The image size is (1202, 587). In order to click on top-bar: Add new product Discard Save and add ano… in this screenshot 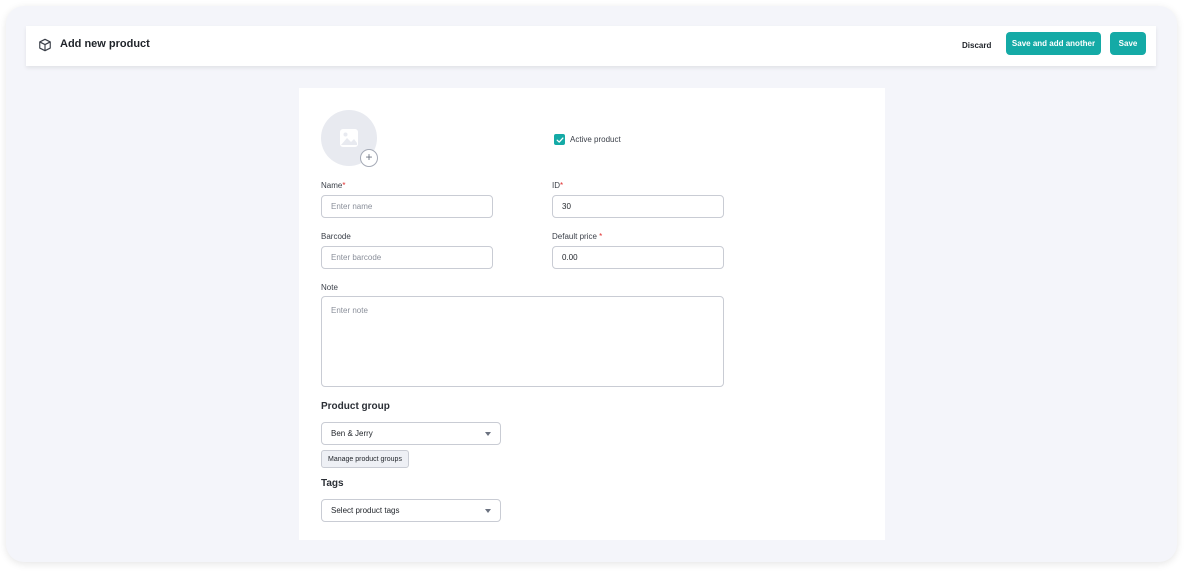, I will do `click(591, 46)`.